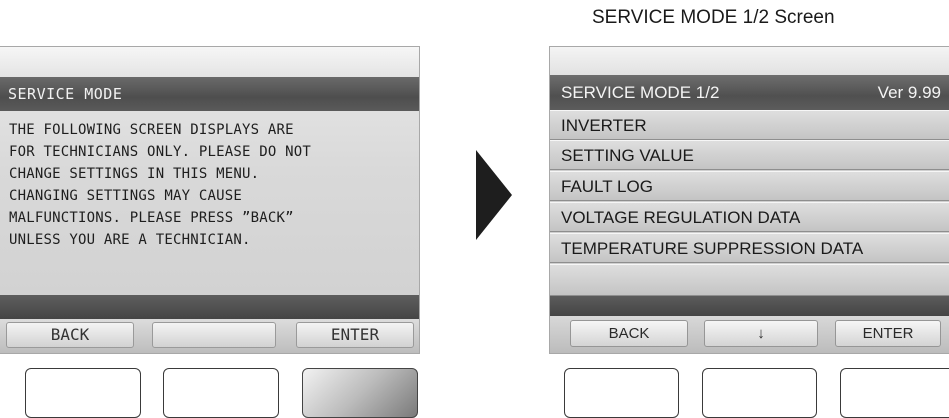 The height and width of the screenshot is (418, 949). What do you see at coordinates (130, 240) in the screenshot?
I see `warning-line: UNLESS YOU ARE A TECHNICIAN.` at bounding box center [130, 240].